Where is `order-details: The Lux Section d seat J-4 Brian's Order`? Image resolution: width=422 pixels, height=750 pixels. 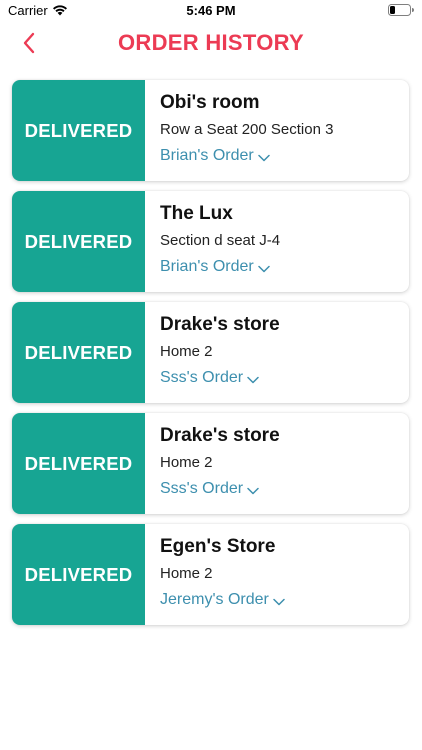
order-details: The Lux Section d seat J-4 Brian's Order is located at coordinates (277, 241).